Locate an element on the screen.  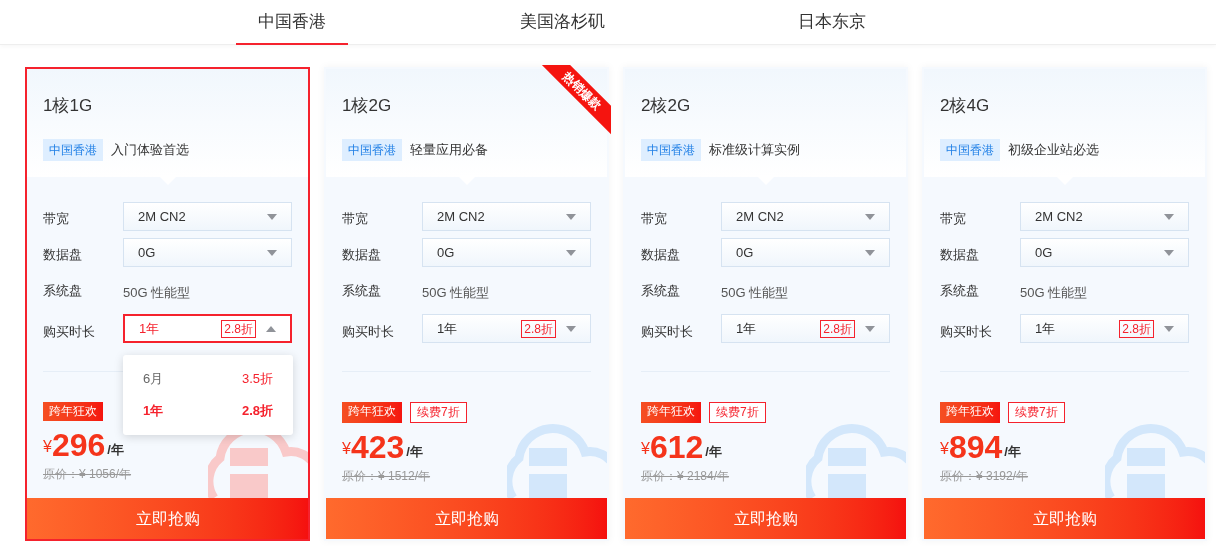
original-price: 原价：¥ 1512/年 is located at coordinates (387, 476).